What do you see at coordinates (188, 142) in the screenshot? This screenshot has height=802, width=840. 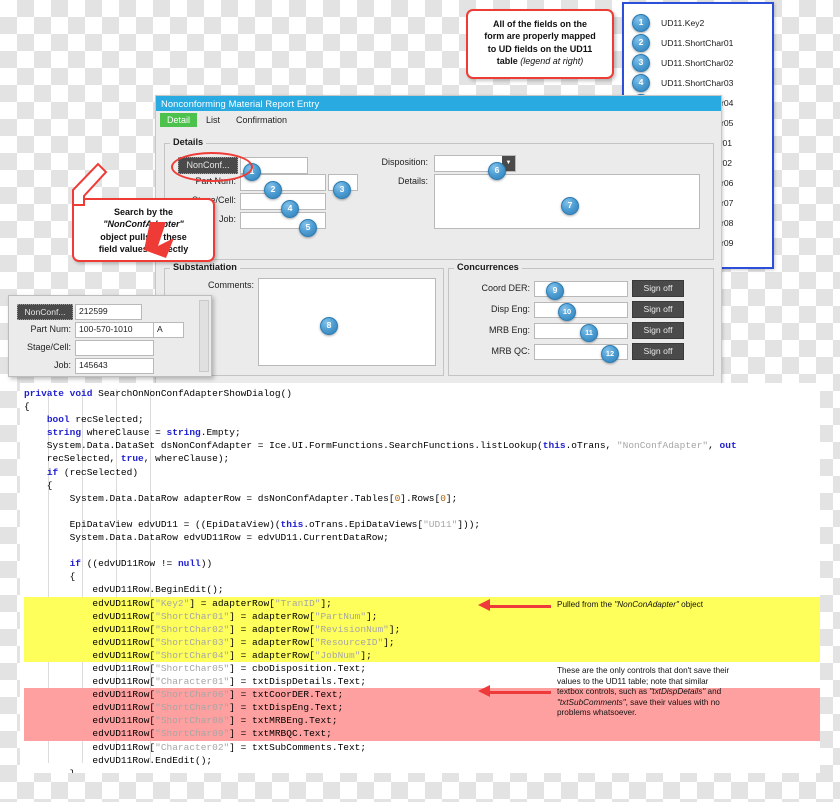 I see `details-group-title: Details` at bounding box center [188, 142].